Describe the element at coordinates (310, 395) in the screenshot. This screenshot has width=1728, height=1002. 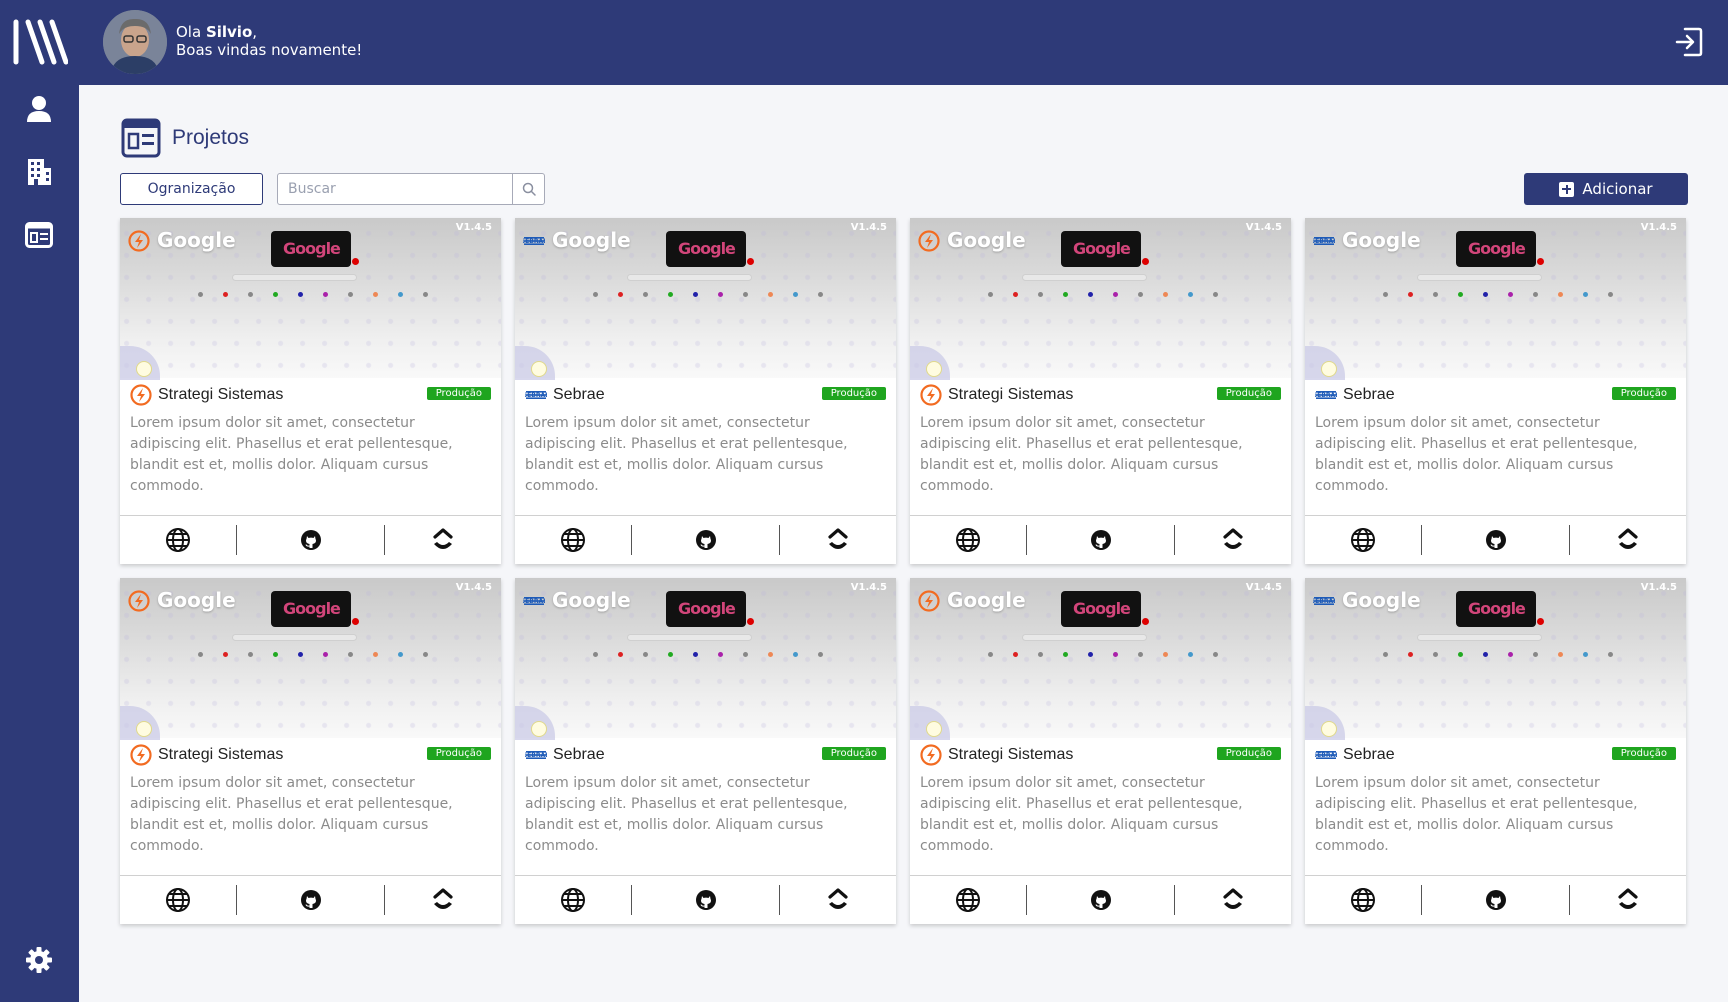
I see `org-row: Strategi Sistemas Produção` at that location.